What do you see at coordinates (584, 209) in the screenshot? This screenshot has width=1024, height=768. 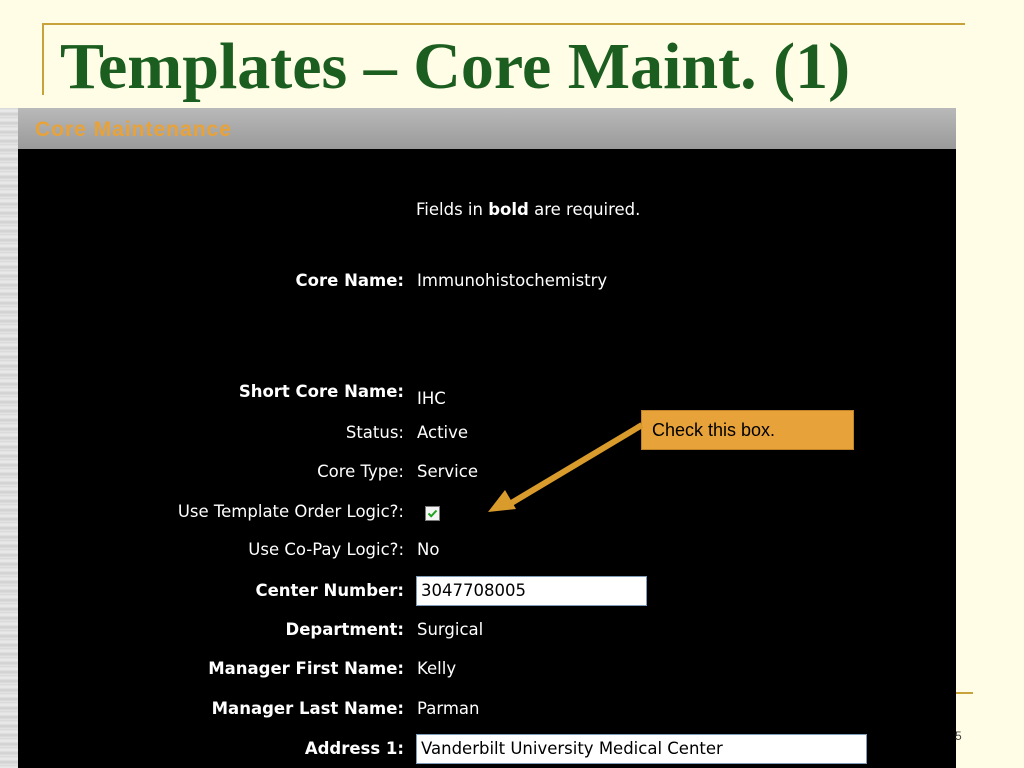 I see `required-note-suffix: are required.` at bounding box center [584, 209].